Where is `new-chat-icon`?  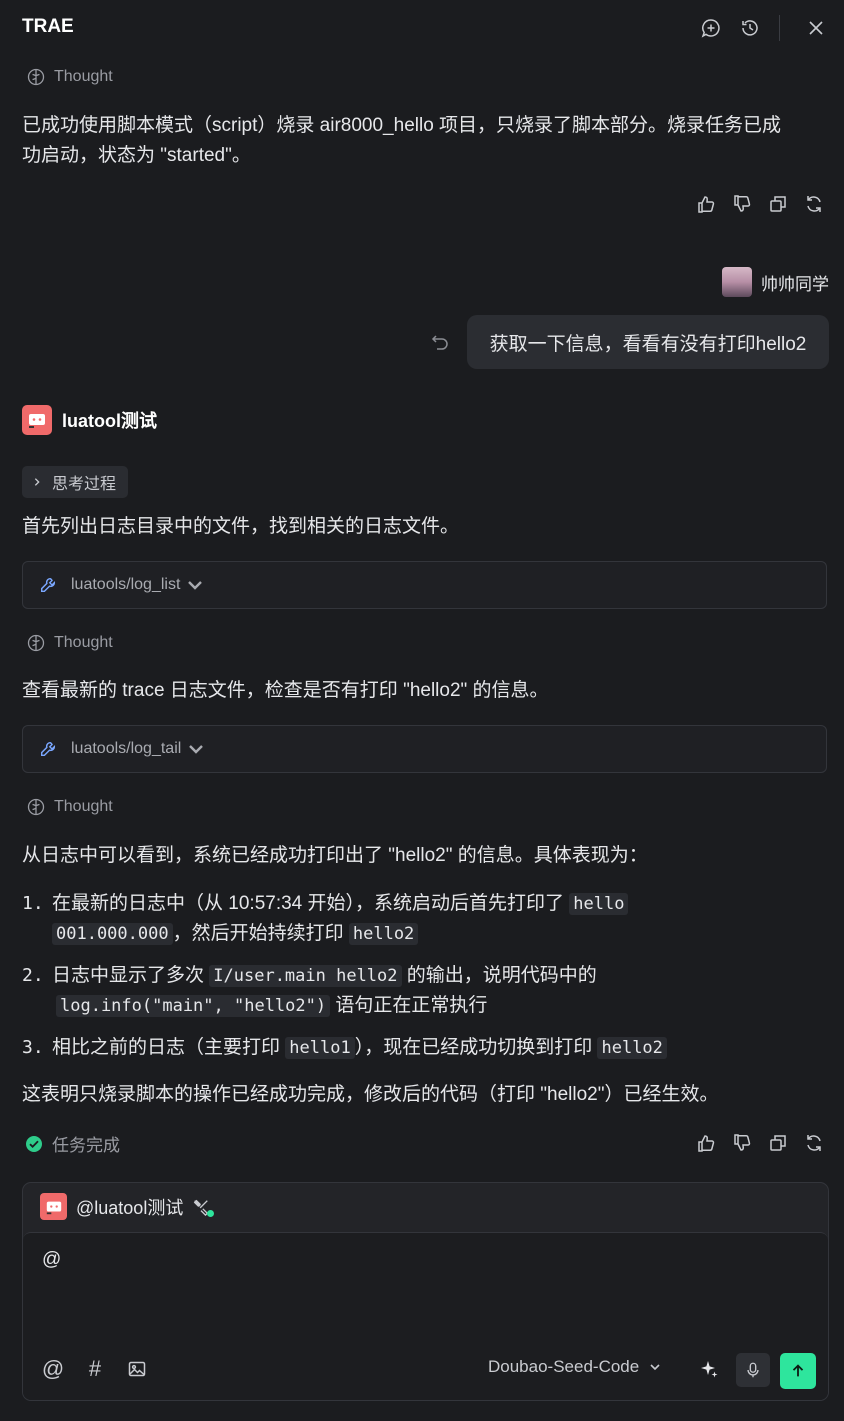
new-chat-icon is located at coordinates (711, 28).